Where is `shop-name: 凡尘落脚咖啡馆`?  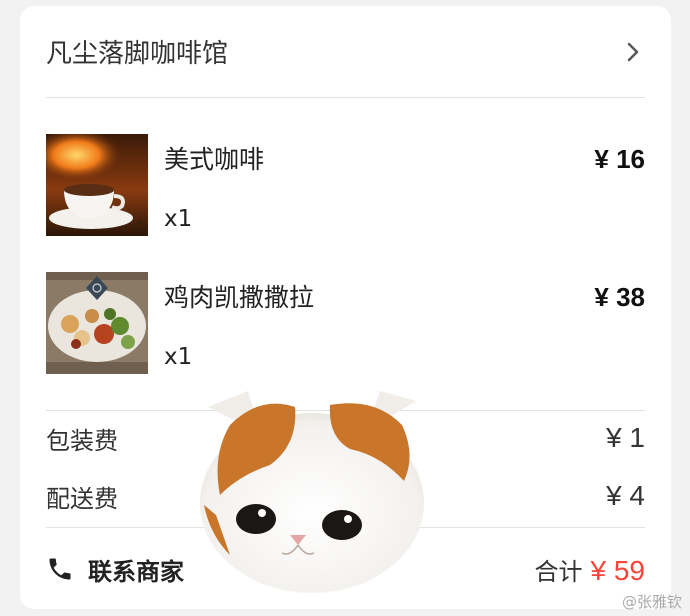 shop-name: 凡尘落脚咖啡馆 is located at coordinates (137, 54).